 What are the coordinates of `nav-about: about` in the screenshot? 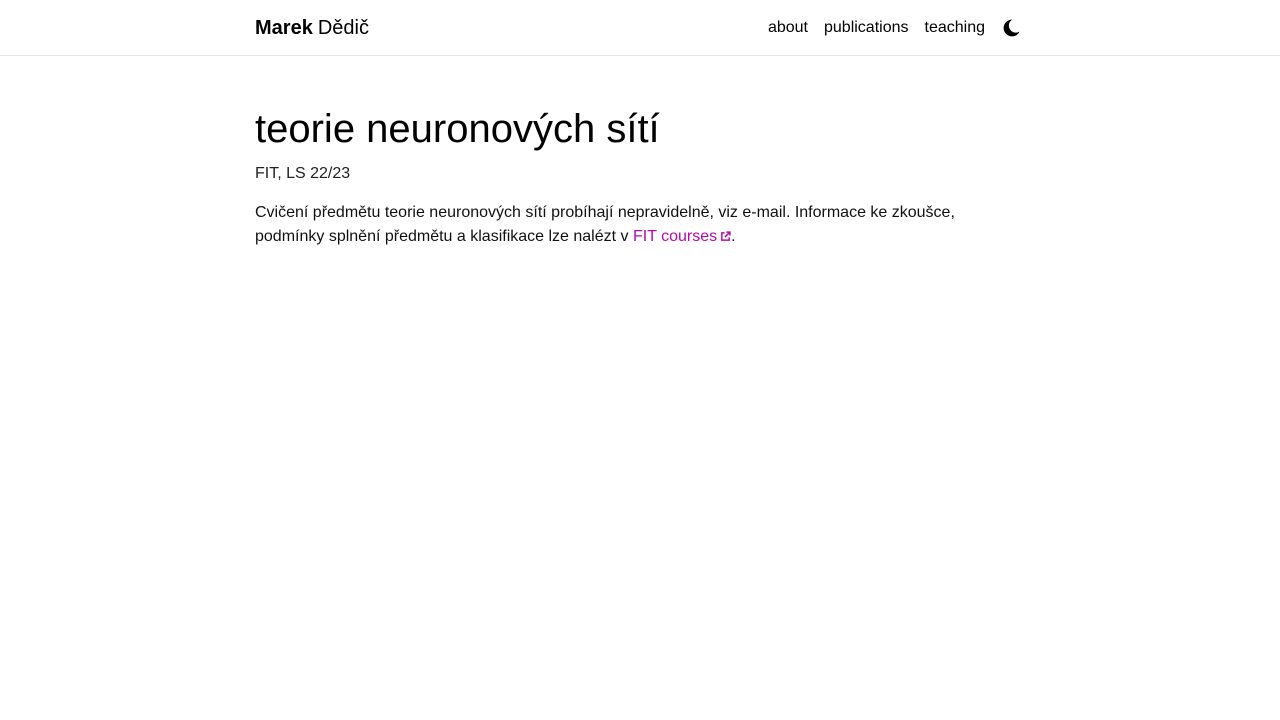 It's located at (788, 28).